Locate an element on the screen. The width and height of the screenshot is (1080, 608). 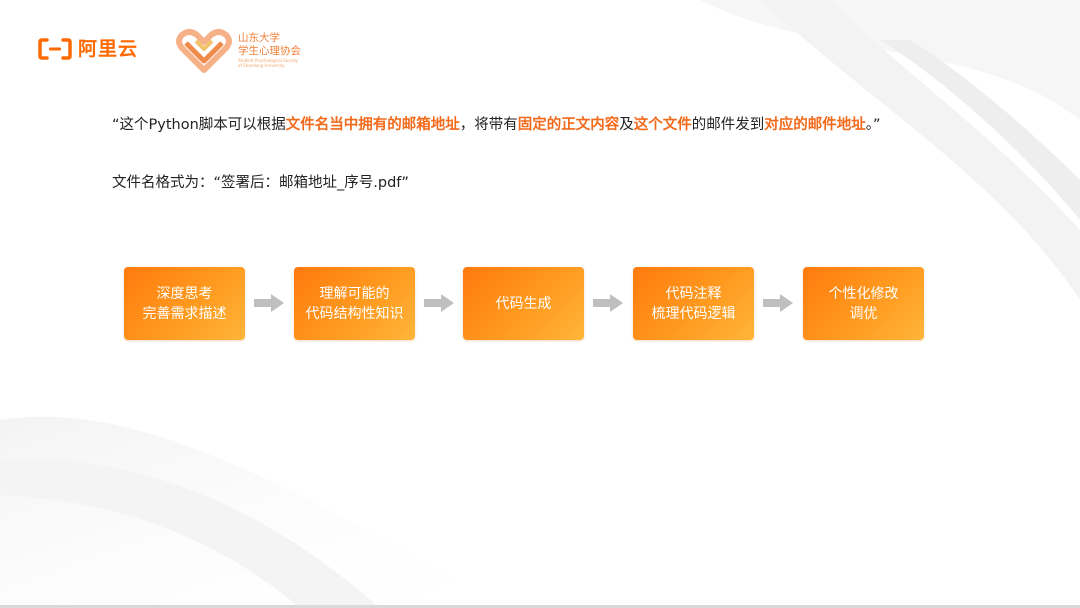
step-line2: 代码结构性知识 is located at coordinates (354, 313).